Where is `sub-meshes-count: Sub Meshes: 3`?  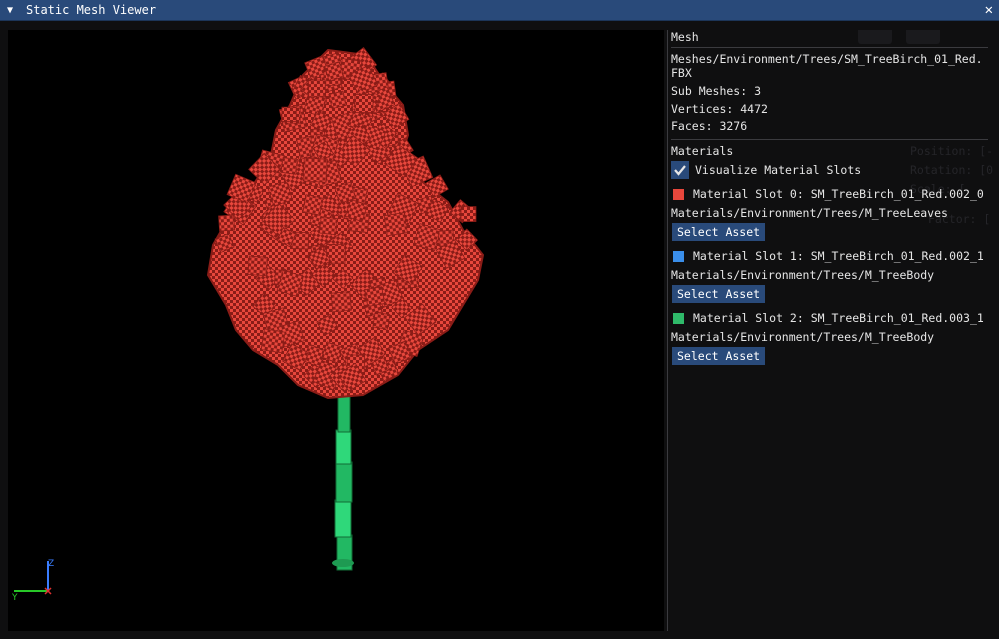 sub-meshes-count: Sub Meshes: 3 is located at coordinates (716, 91).